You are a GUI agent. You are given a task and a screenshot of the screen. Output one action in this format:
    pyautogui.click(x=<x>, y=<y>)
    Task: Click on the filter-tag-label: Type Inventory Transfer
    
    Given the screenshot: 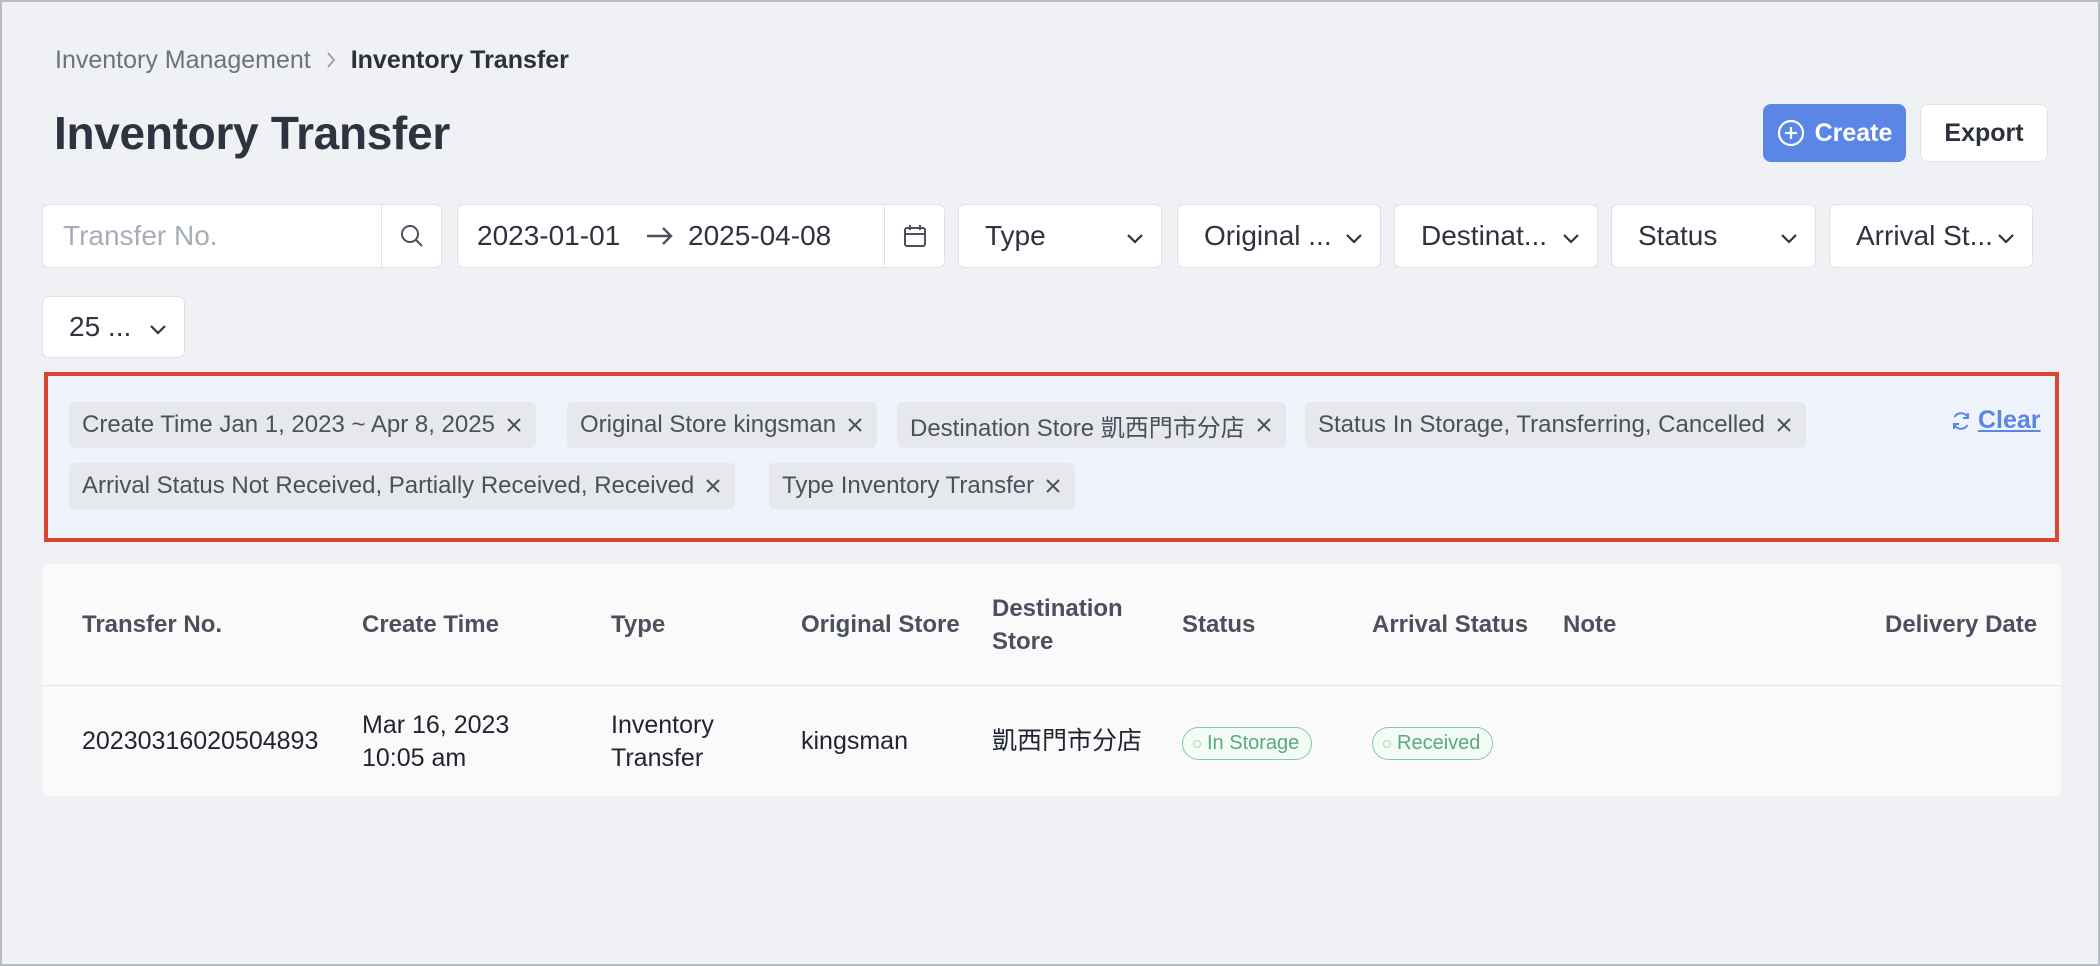 What is the action you would take?
    pyautogui.click(x=908, y=485)
    